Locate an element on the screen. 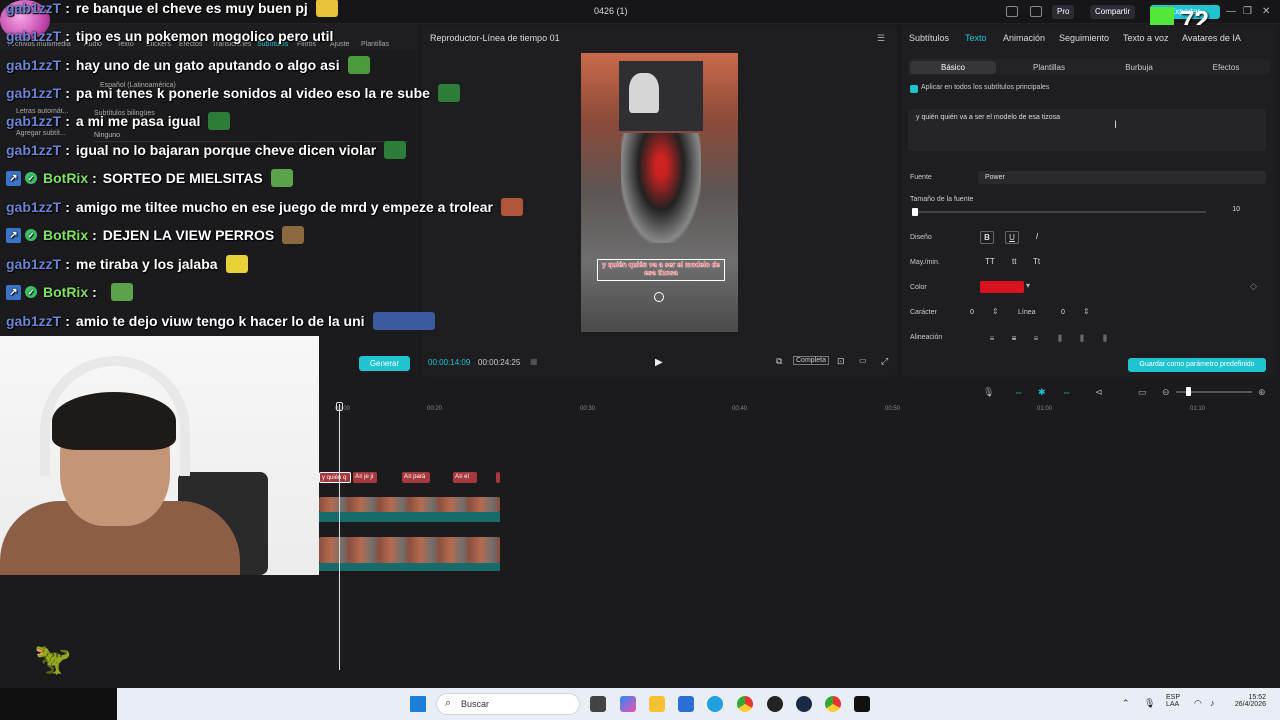  rotate-handle-icon is located at coordinates (659, 297).